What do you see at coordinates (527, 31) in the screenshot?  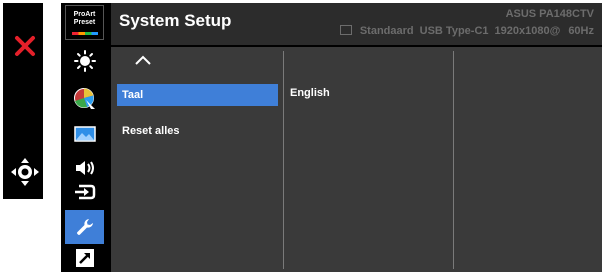 I see `resolution-status: 1920x1080@` at bounding box center [527, 31].